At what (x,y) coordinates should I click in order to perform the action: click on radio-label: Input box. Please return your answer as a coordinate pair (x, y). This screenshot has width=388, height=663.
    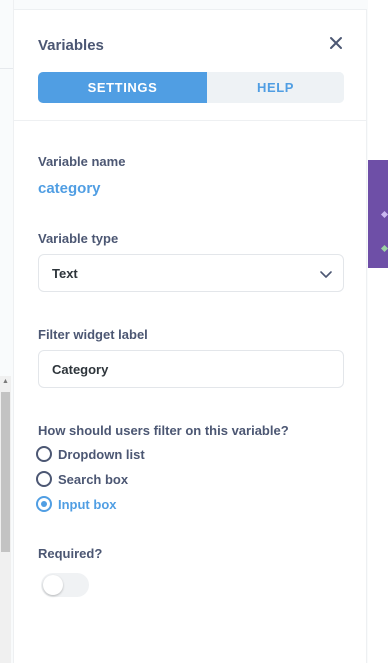
    Looking at the image, I should click on (87, 504).